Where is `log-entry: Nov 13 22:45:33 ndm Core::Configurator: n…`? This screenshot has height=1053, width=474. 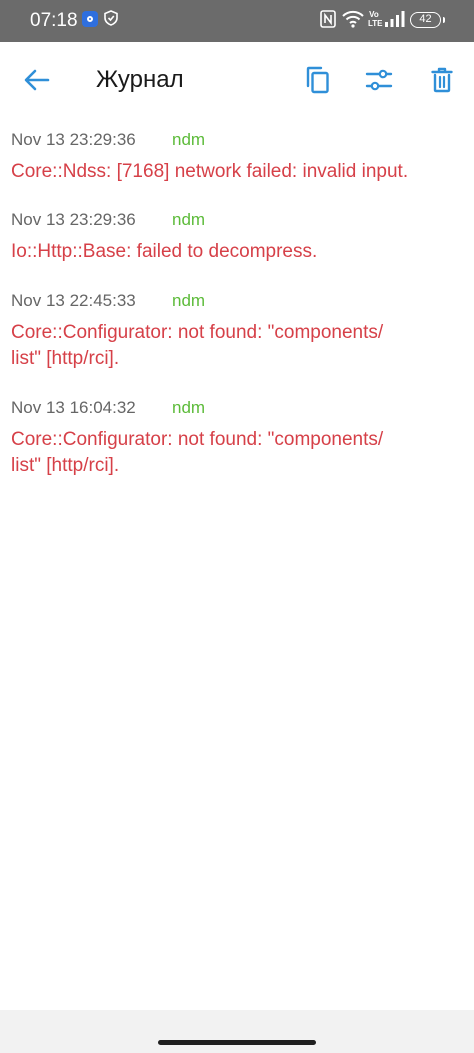
log-entry: Nov 13 22:45:33 ndm Core::Configurator: n… is located at coordinates (236, 330).